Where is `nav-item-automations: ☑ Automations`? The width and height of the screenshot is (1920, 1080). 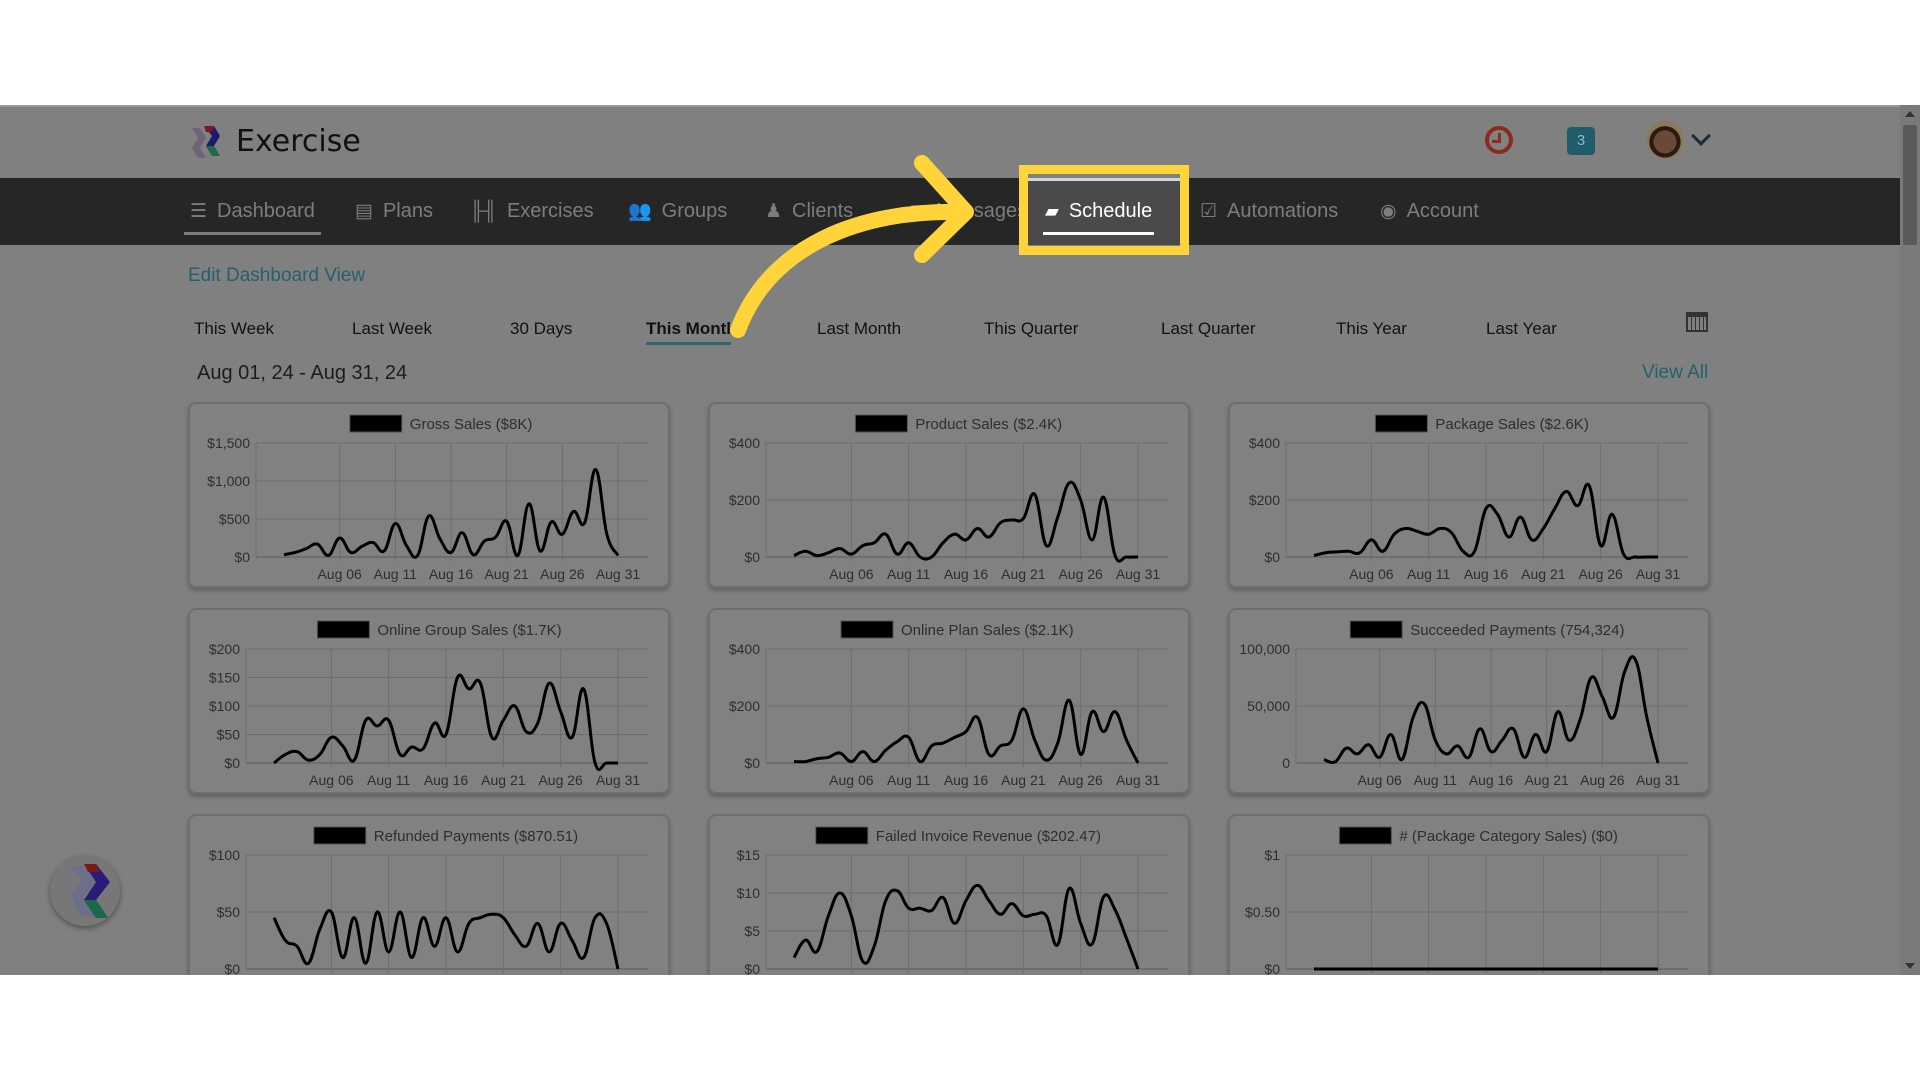
nav-item-automations: ☑ Automations is located at coordinates (1269, 211).